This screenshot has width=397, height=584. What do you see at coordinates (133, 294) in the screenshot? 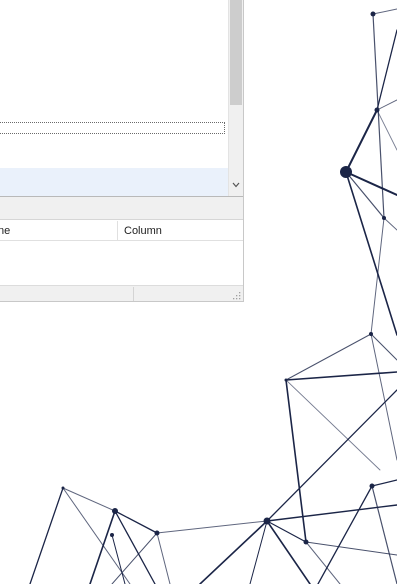
I see `status-separator` at bounding box center [133, 294].